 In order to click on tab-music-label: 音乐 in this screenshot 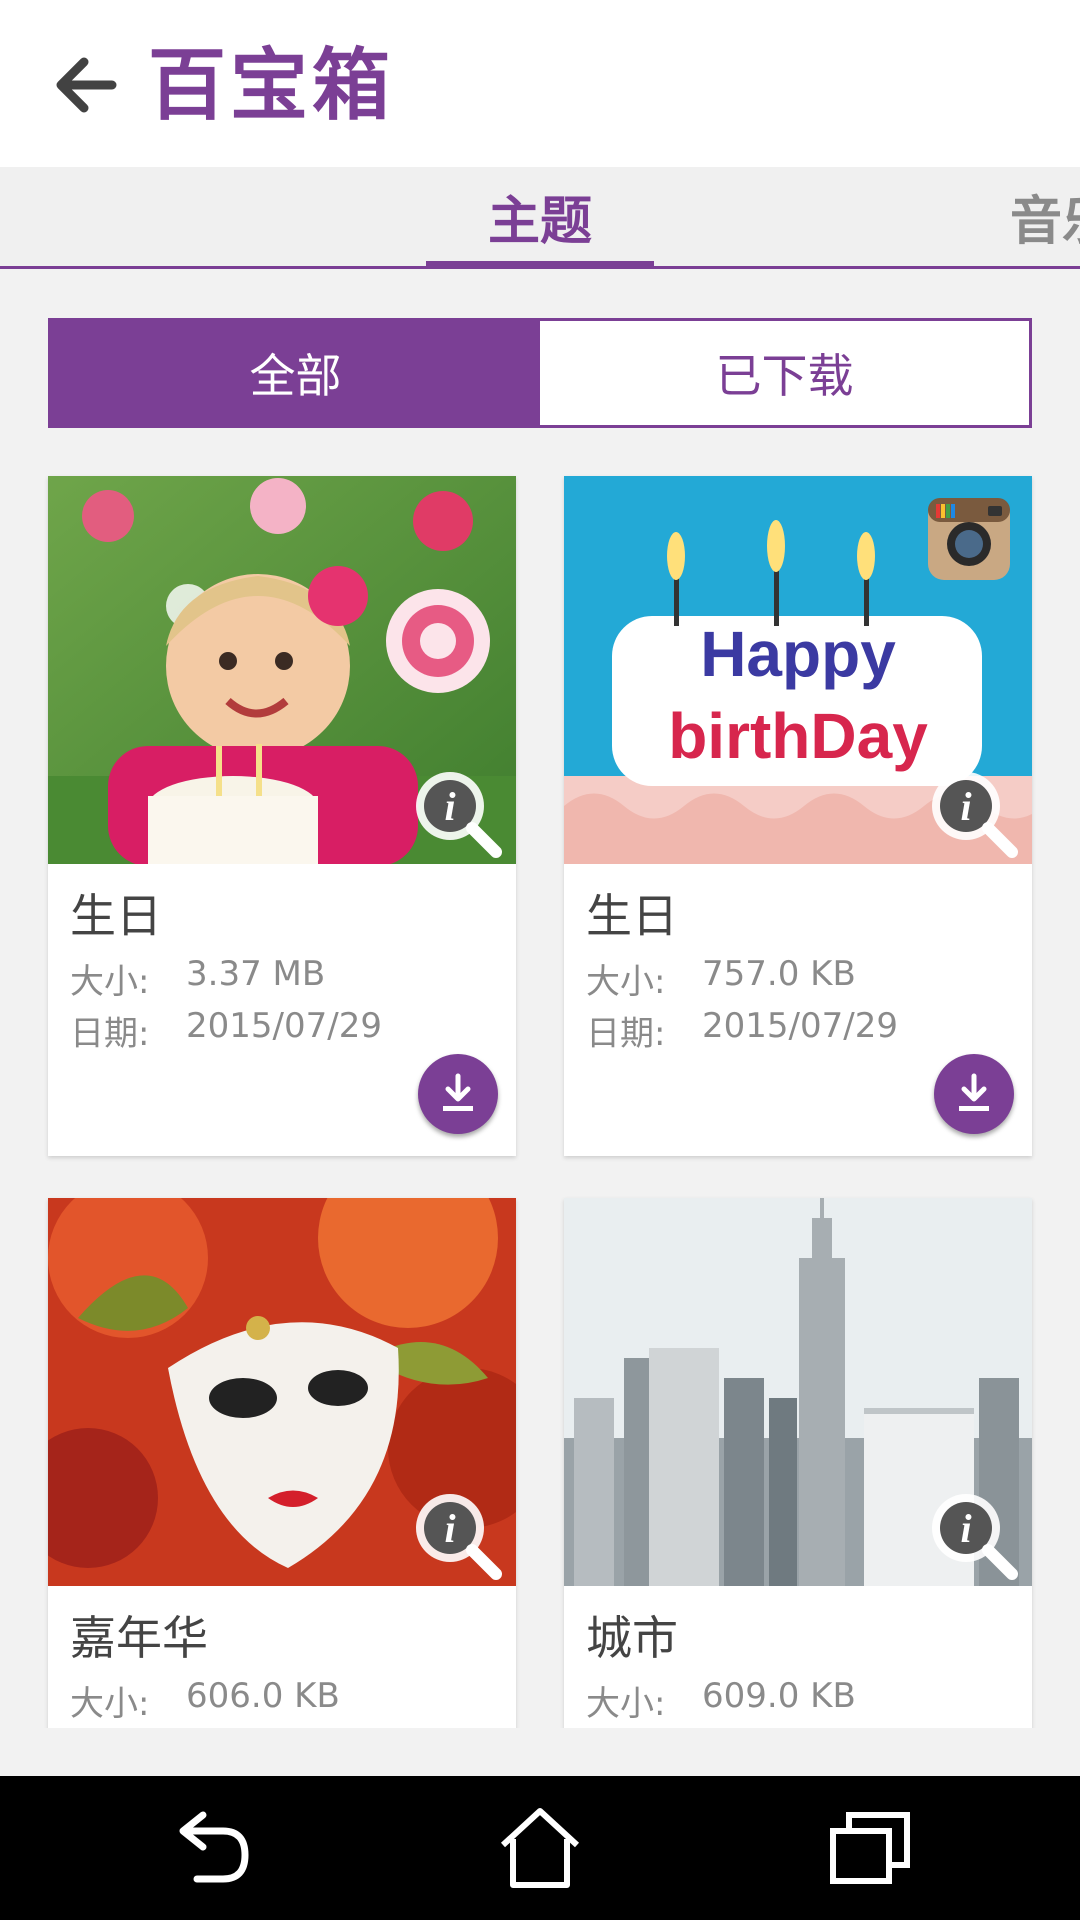, I will do `click(1045, 222)`.